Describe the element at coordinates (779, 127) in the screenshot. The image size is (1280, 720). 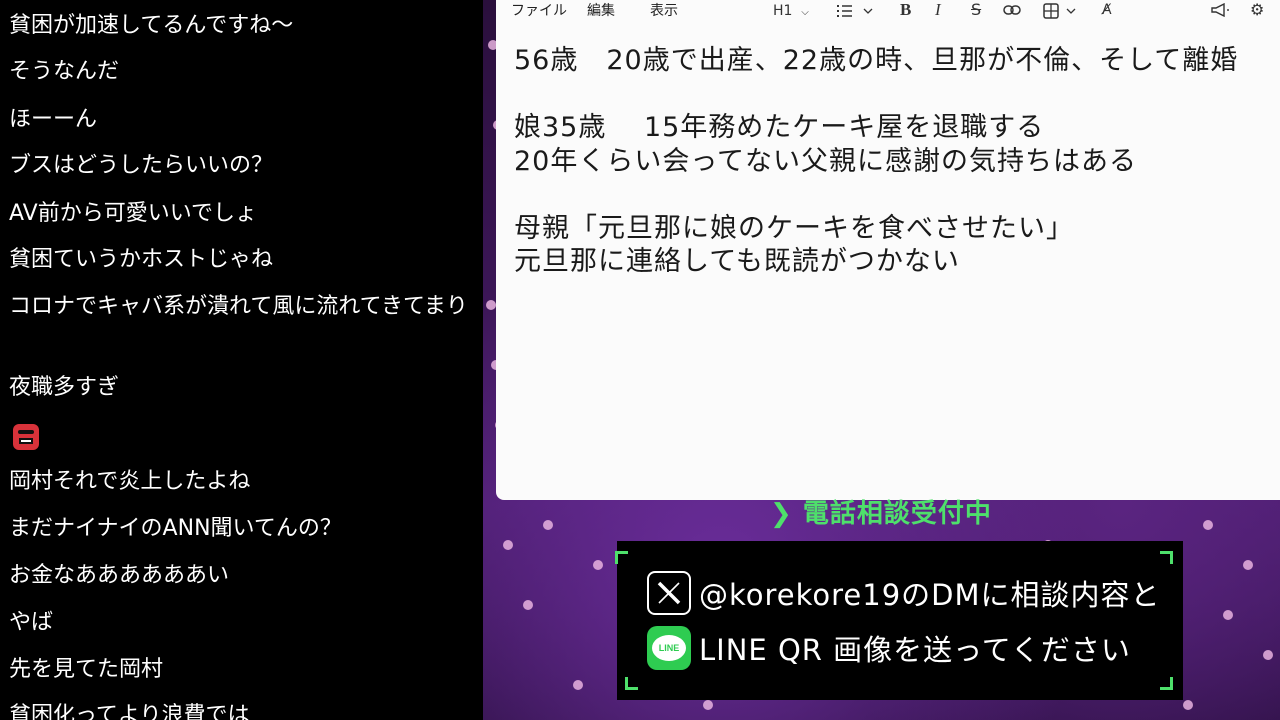
I see `document-line: 娘35歳 15年務めたケーキ屋を退職する` at that location.